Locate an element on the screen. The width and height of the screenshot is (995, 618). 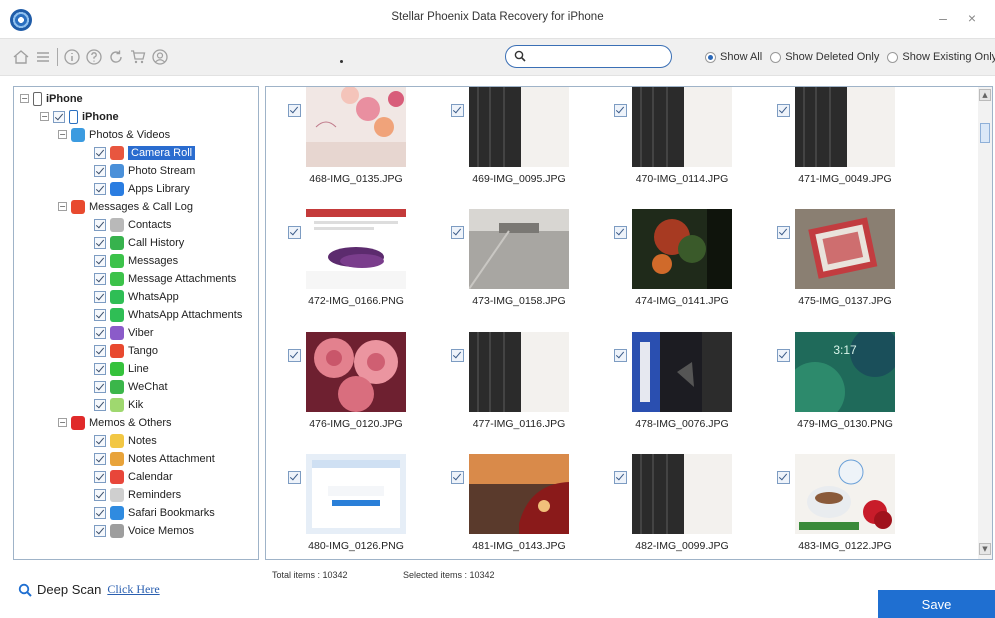
search-box is located at coordinates (588, 56).